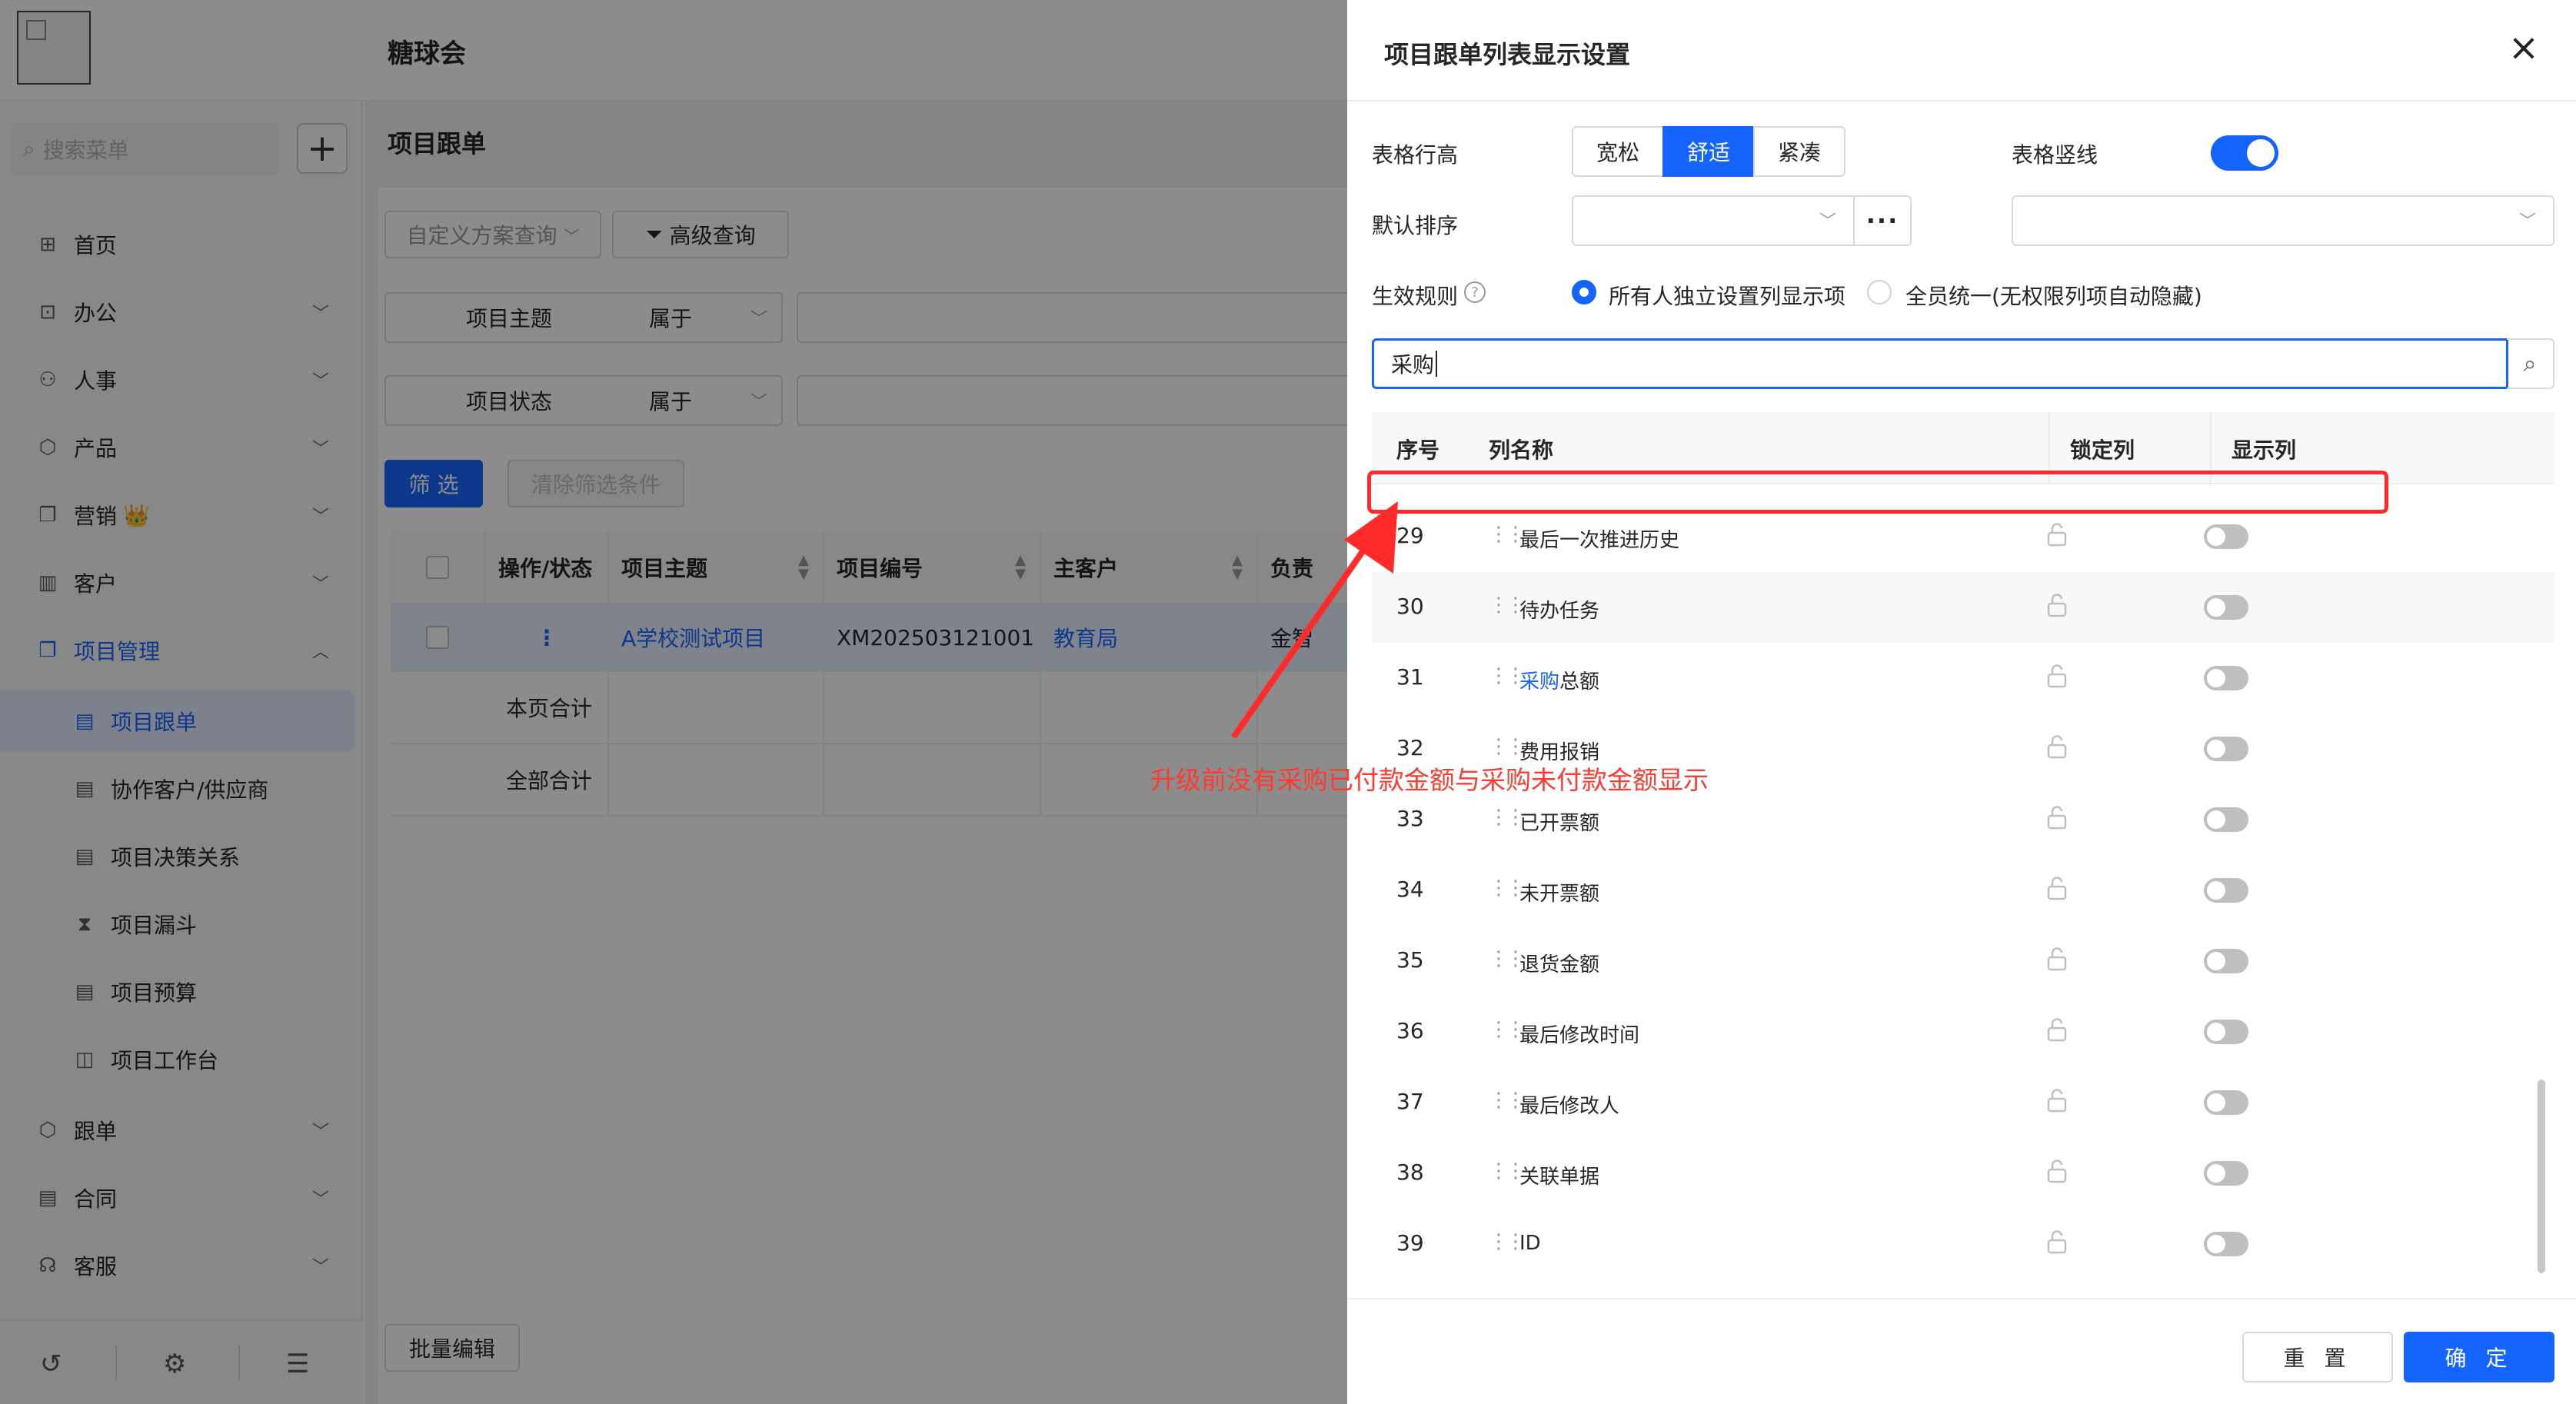  I want to click on drawer-footer: 重 置 确 定, so click(1961, 1351).